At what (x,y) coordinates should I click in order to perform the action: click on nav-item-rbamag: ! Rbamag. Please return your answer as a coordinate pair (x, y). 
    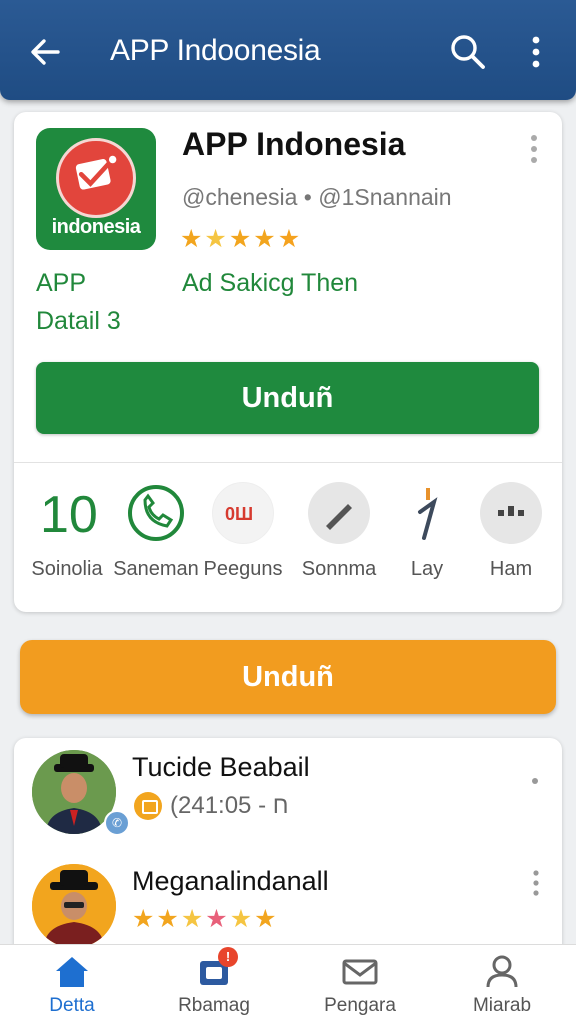
    Looking at the image, I should click on (214, 982).